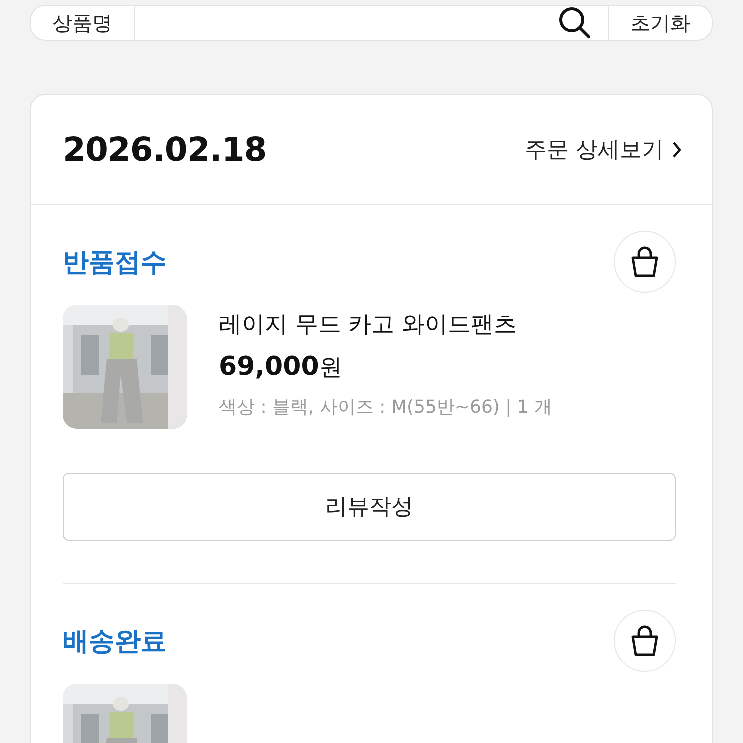  Describe the element at coordinates (386, 407) in the screenshot. I see `product-options: 색상 : 블랙, 사이즈 : M(55반~66) | 1 개` at that location.